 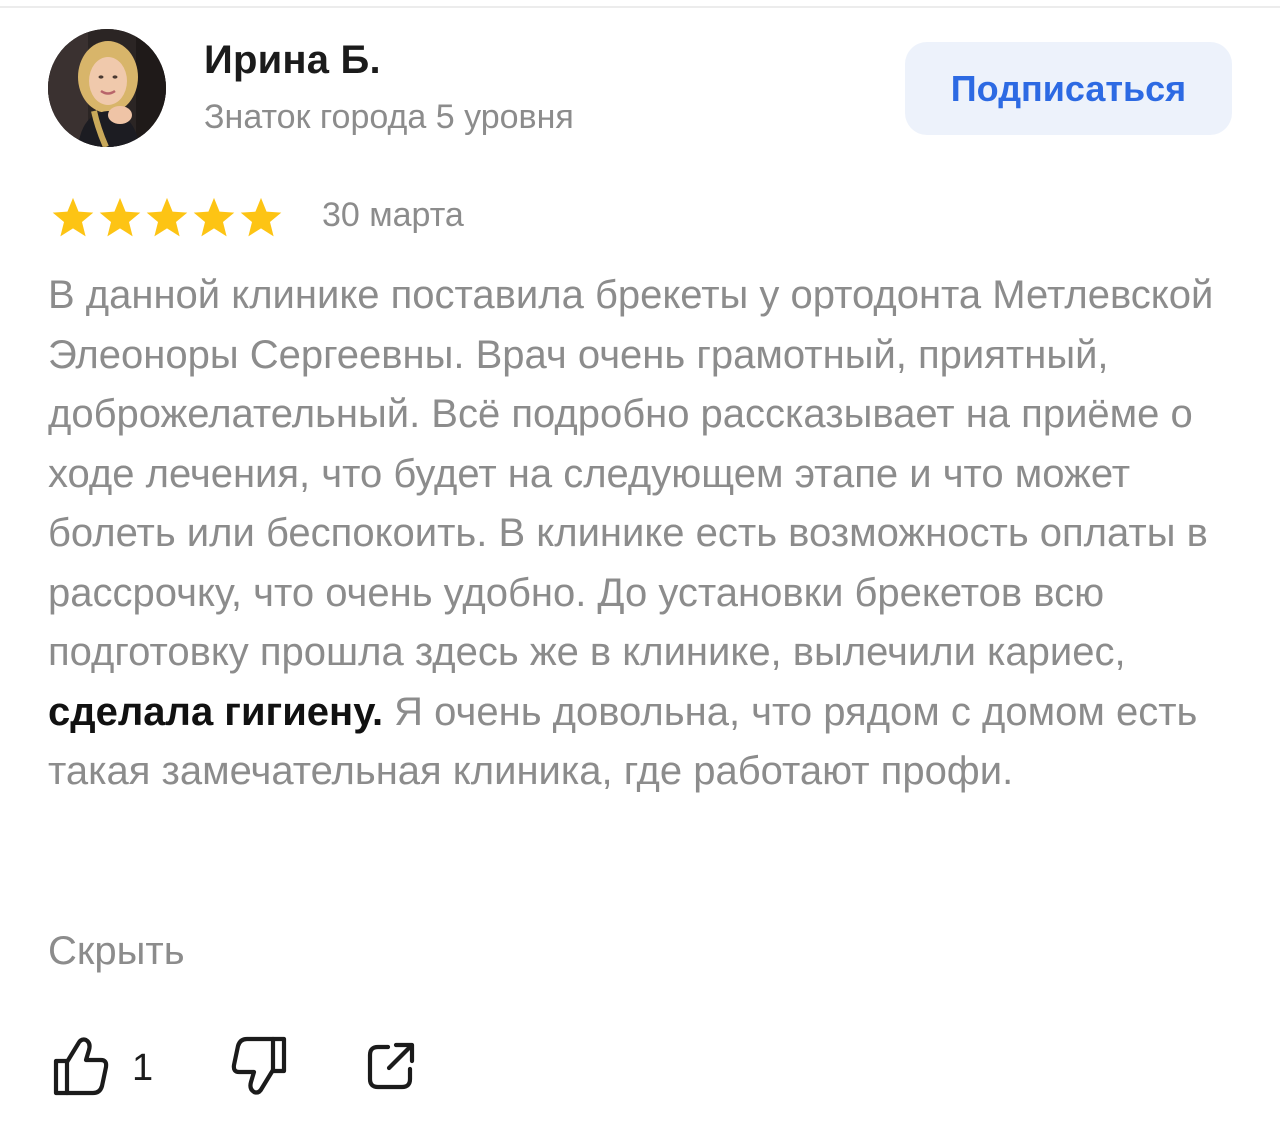 I want to click on top-divider, so click(x=640, y=7).